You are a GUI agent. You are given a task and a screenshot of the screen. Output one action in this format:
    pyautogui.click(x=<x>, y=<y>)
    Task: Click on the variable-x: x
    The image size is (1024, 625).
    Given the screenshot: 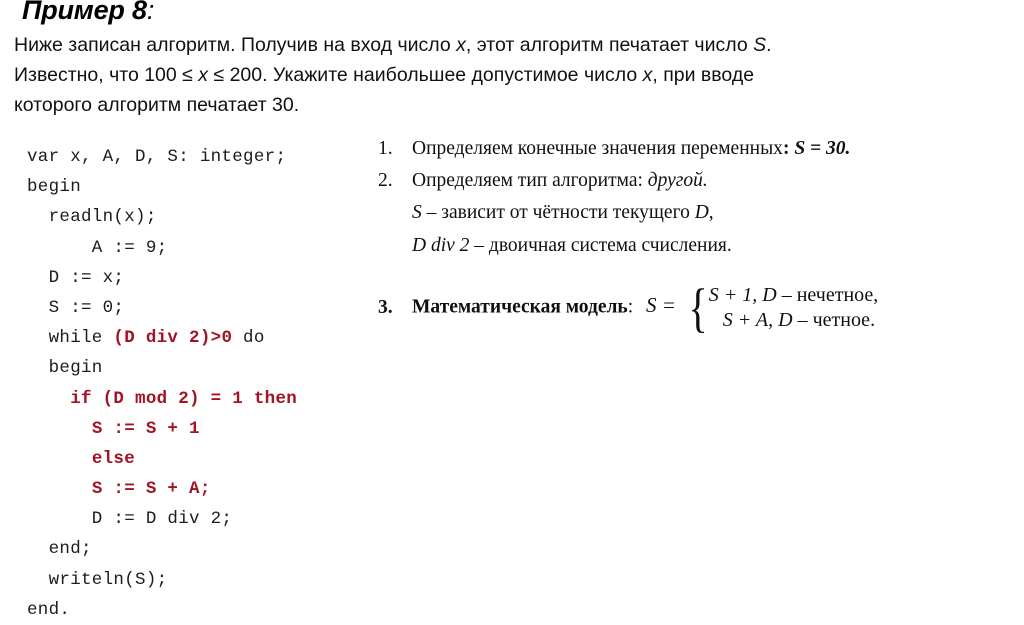 What is the action you would take?
    pyautogui.click(x=461, y=45)
    